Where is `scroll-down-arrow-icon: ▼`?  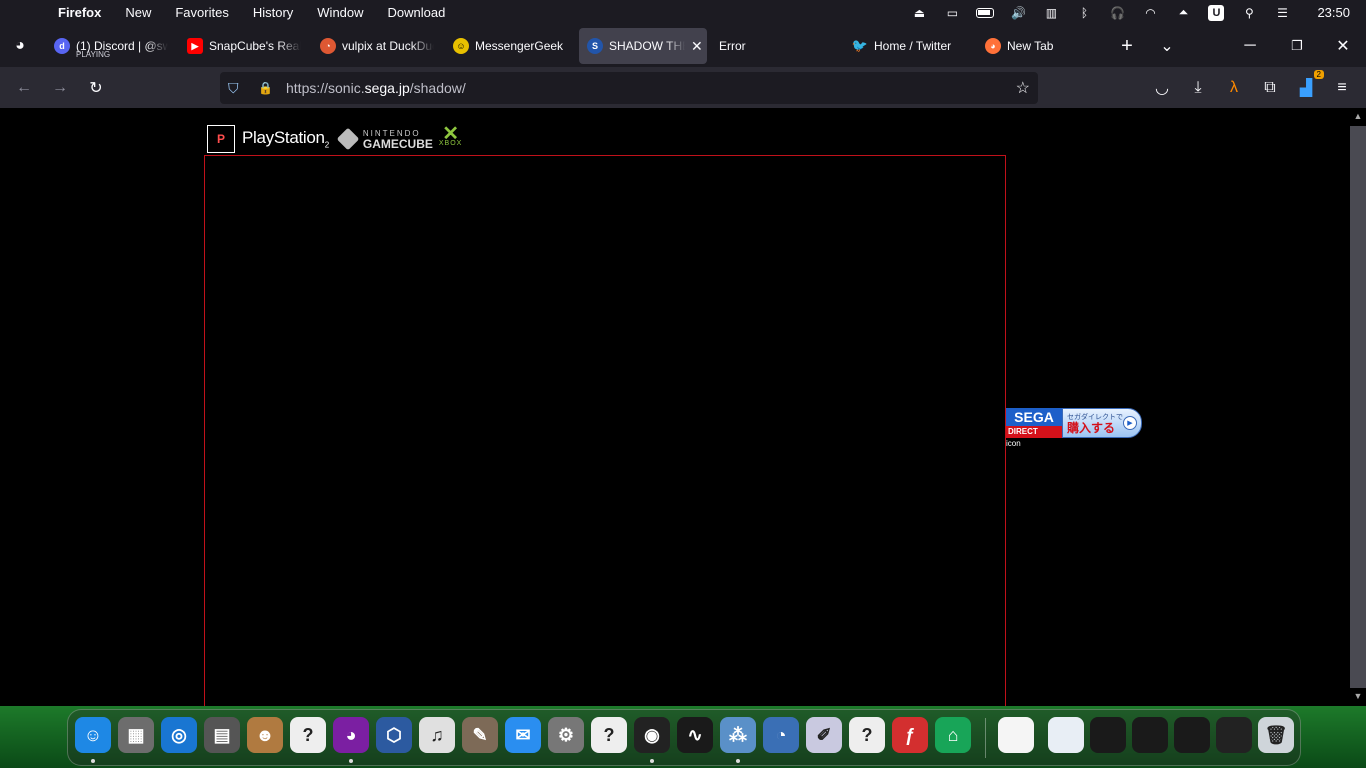
scroll-down-arrow-icon: ▼ is located at coordinates (1358, 696).